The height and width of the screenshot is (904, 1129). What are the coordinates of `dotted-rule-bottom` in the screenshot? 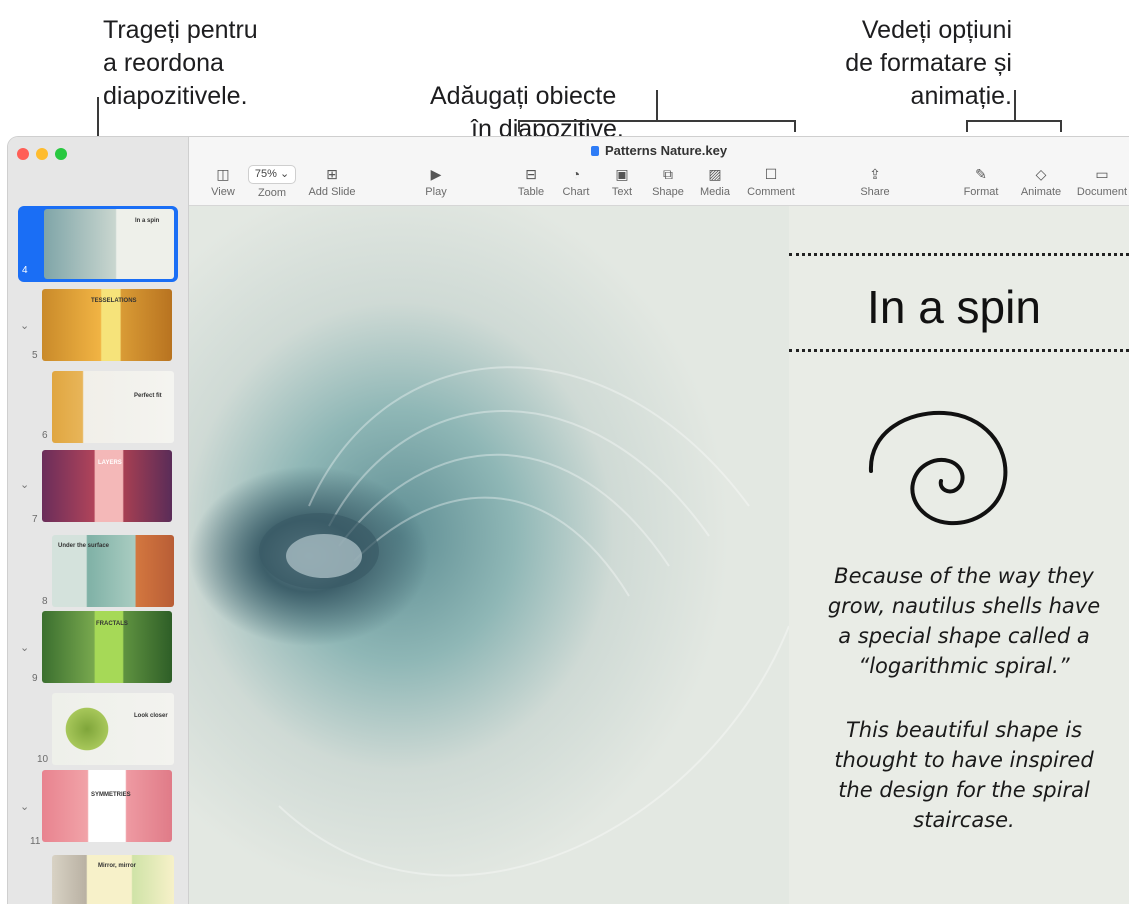 It's located at (959, 350).